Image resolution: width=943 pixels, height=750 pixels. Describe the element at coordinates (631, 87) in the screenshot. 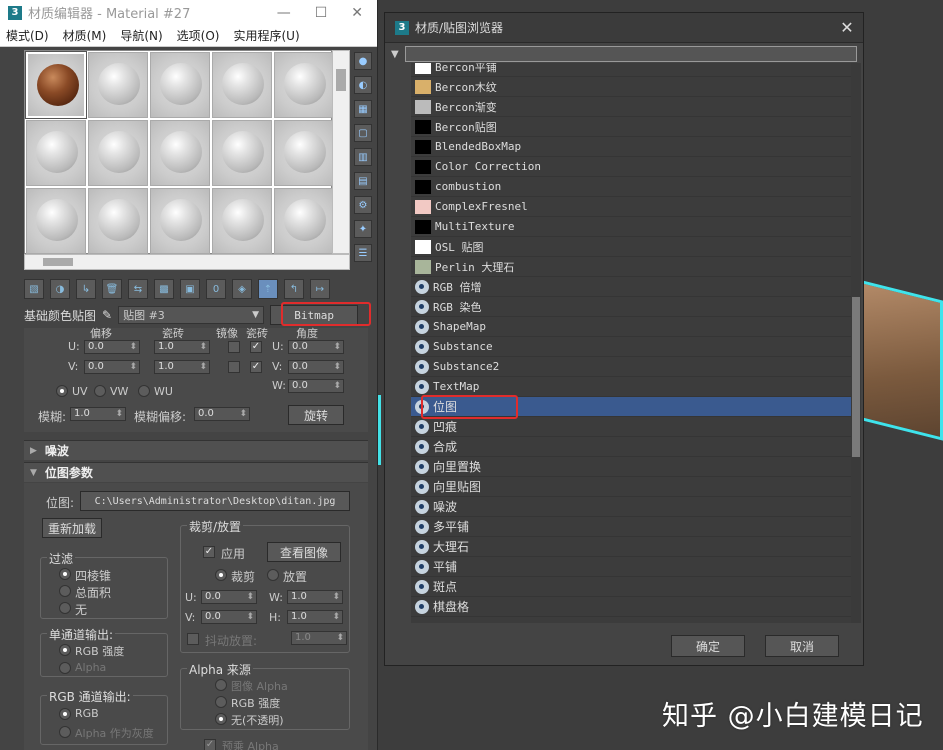

I see `map-list-item: Bercon木纹` at that location.